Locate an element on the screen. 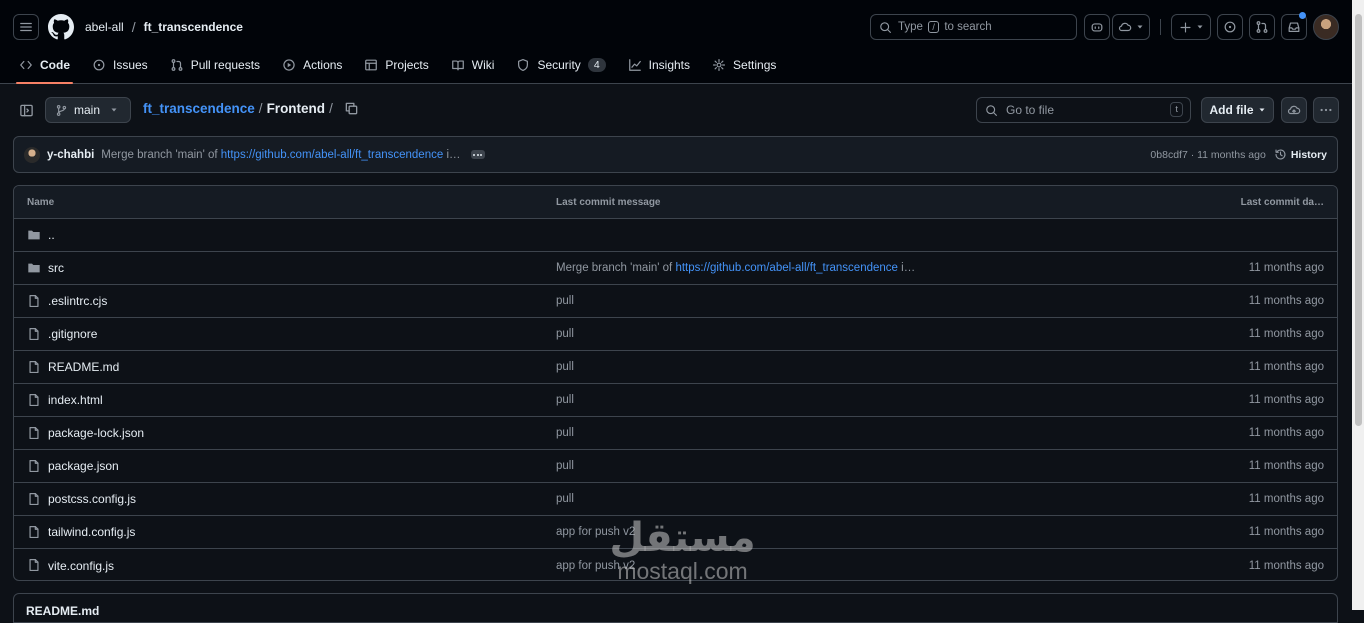  copilot-button is located at coordinates (1097, 27).